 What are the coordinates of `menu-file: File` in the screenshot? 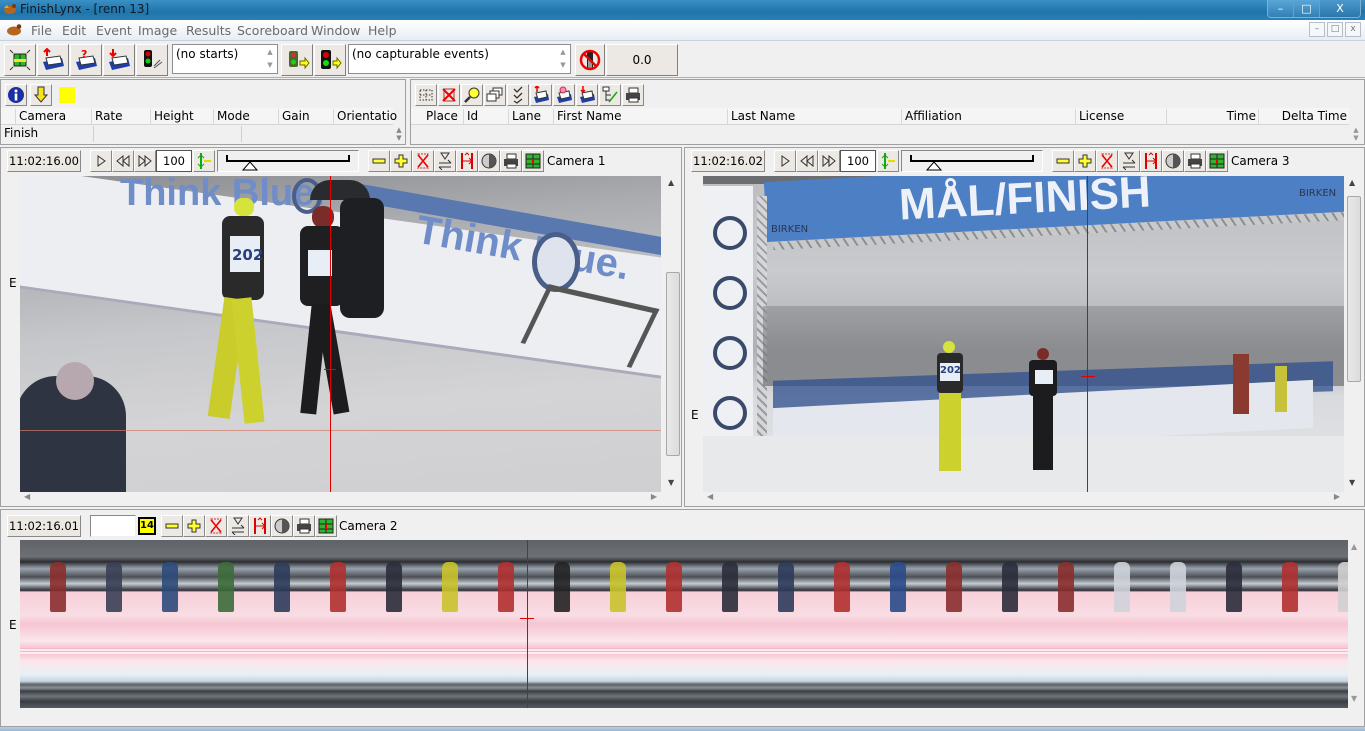 It's located at (41, 30).